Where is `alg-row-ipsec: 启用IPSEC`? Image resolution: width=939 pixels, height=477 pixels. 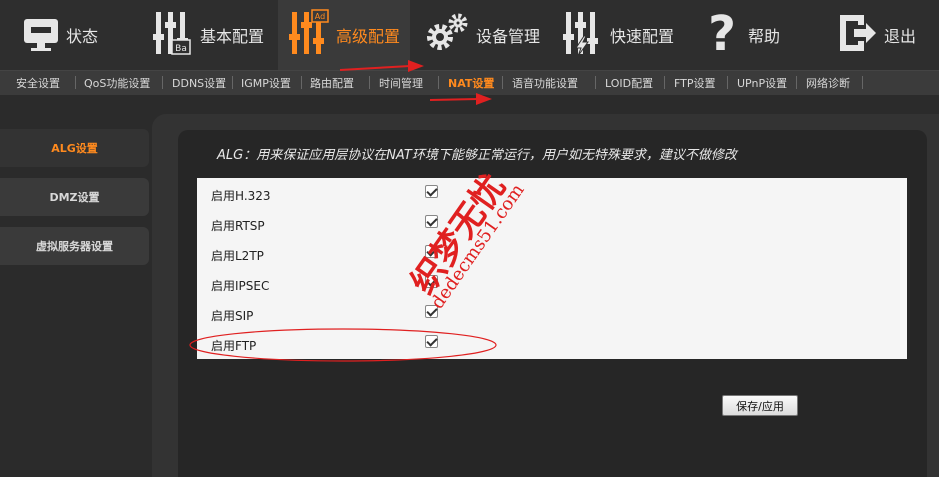
alg-row-ipsec: 启用IPSEC is located at coordinates (552, 285).